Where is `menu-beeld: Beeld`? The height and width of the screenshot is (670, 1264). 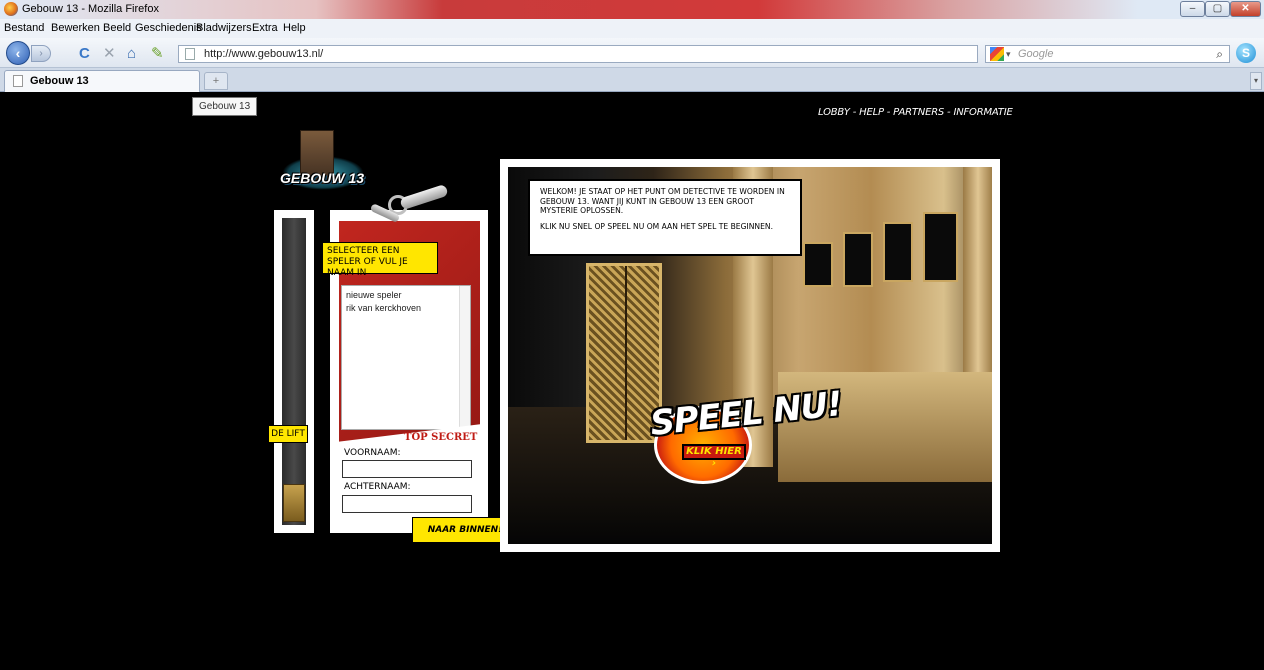 menu-beeld: Beeld is located at coordinates (117, 28).